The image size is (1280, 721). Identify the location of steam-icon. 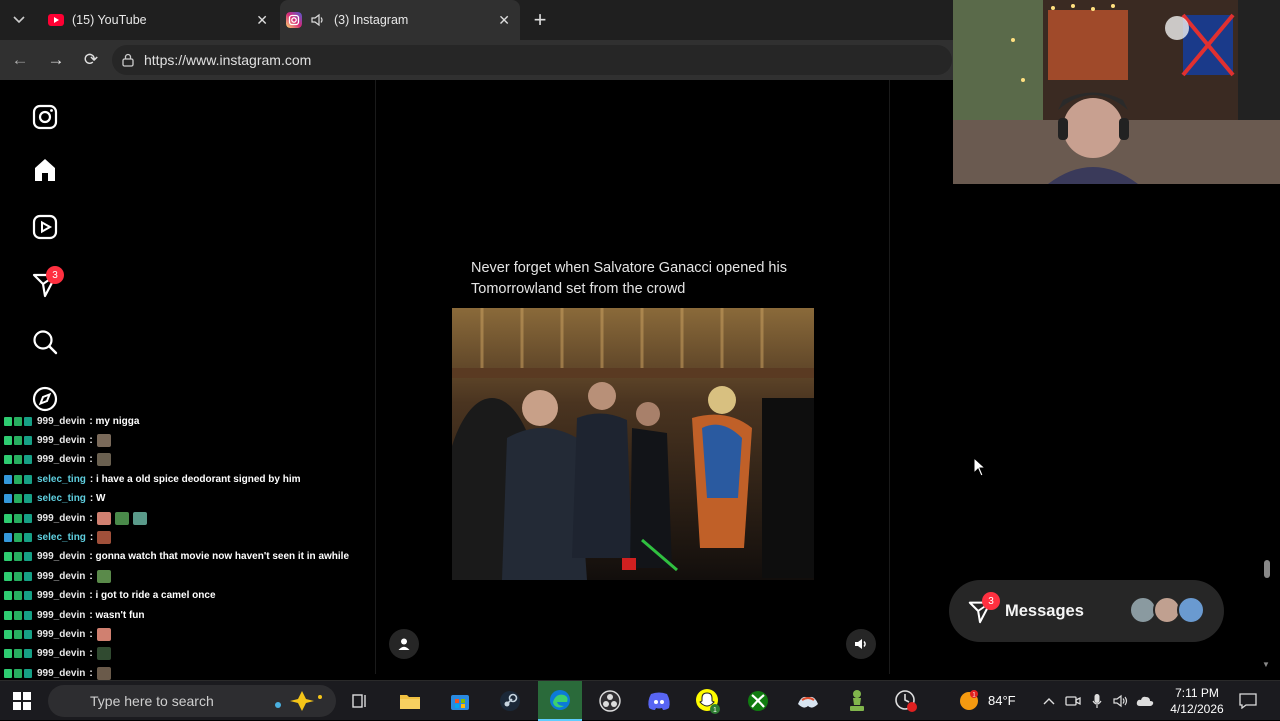
(510, 701).